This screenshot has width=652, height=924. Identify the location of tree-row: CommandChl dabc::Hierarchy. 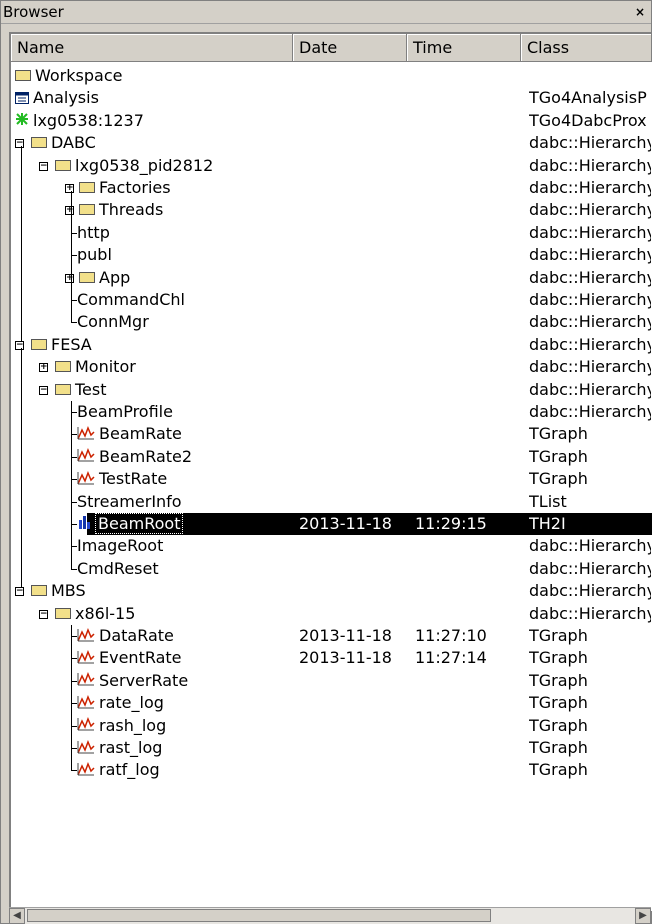
(331, 300).